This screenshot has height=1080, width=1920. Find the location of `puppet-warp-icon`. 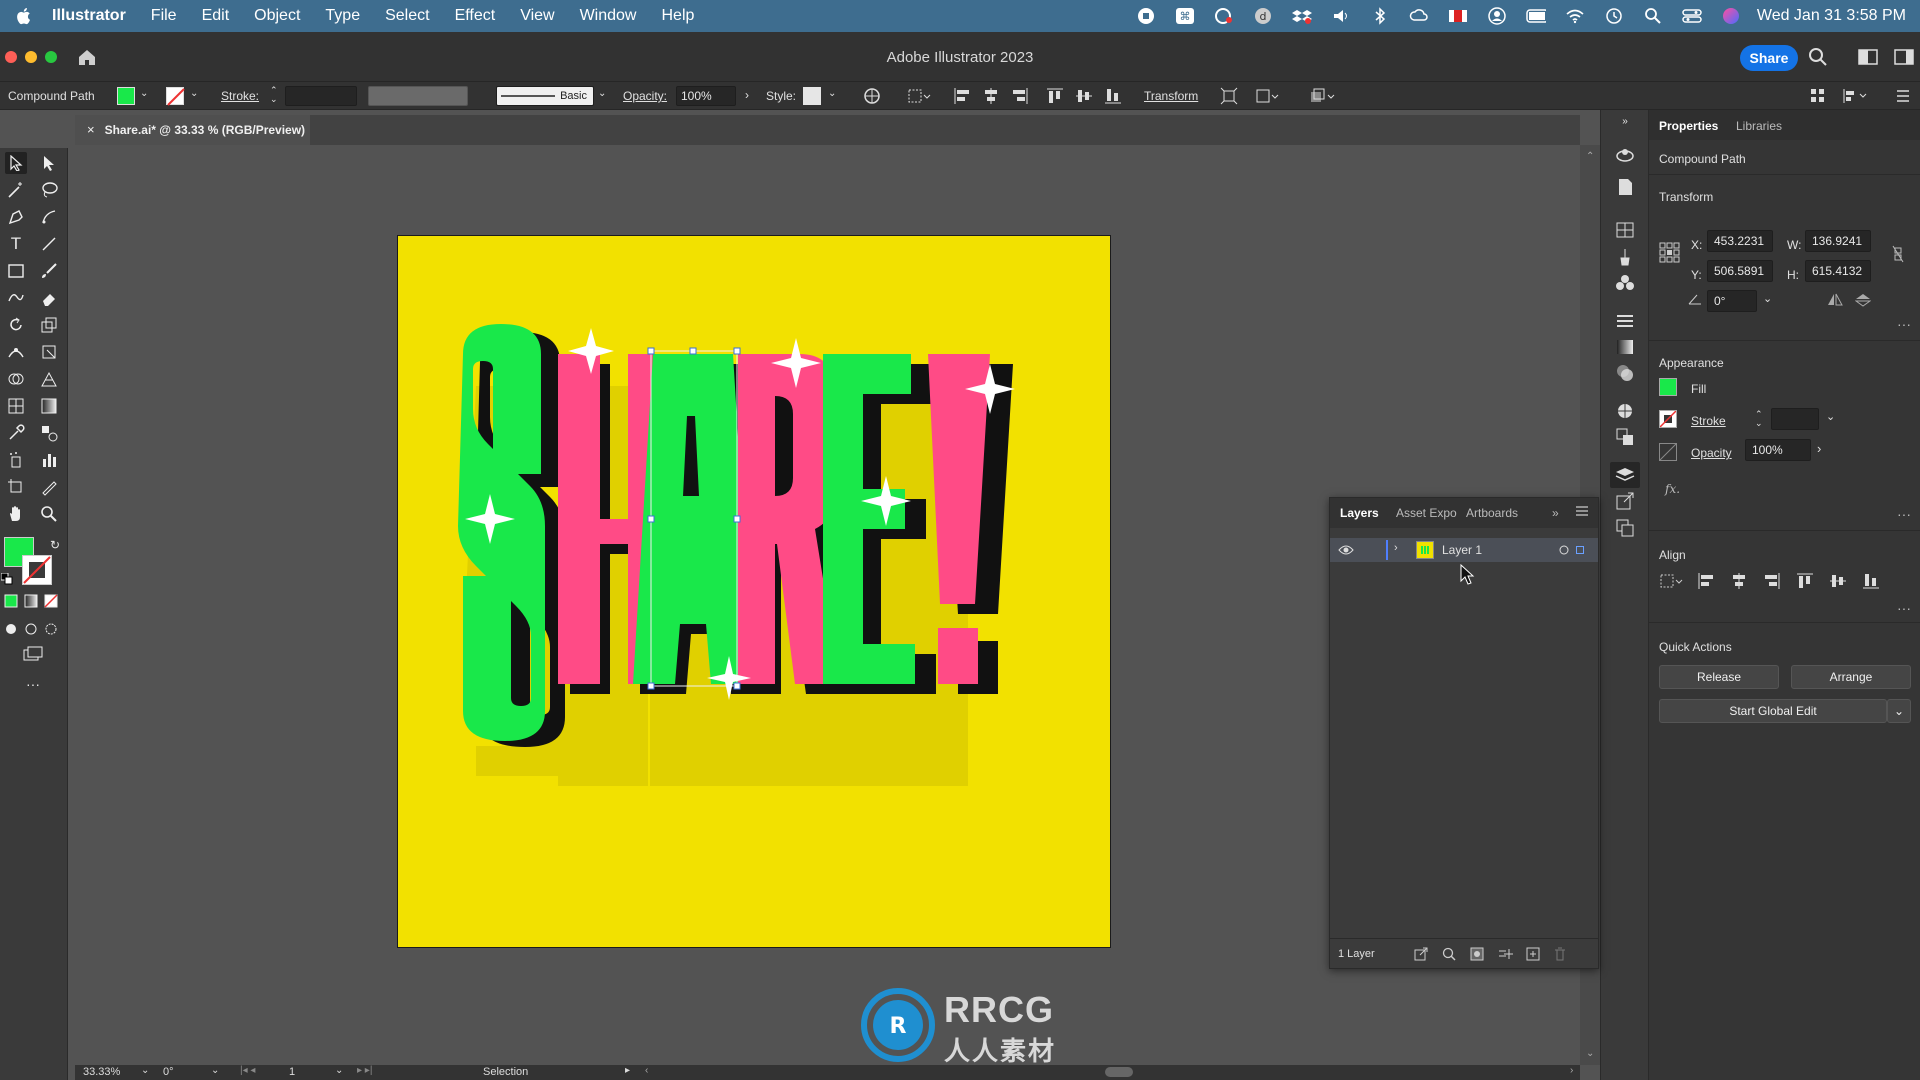

puppet-warp-icon is located at coordinates (1268, 96).